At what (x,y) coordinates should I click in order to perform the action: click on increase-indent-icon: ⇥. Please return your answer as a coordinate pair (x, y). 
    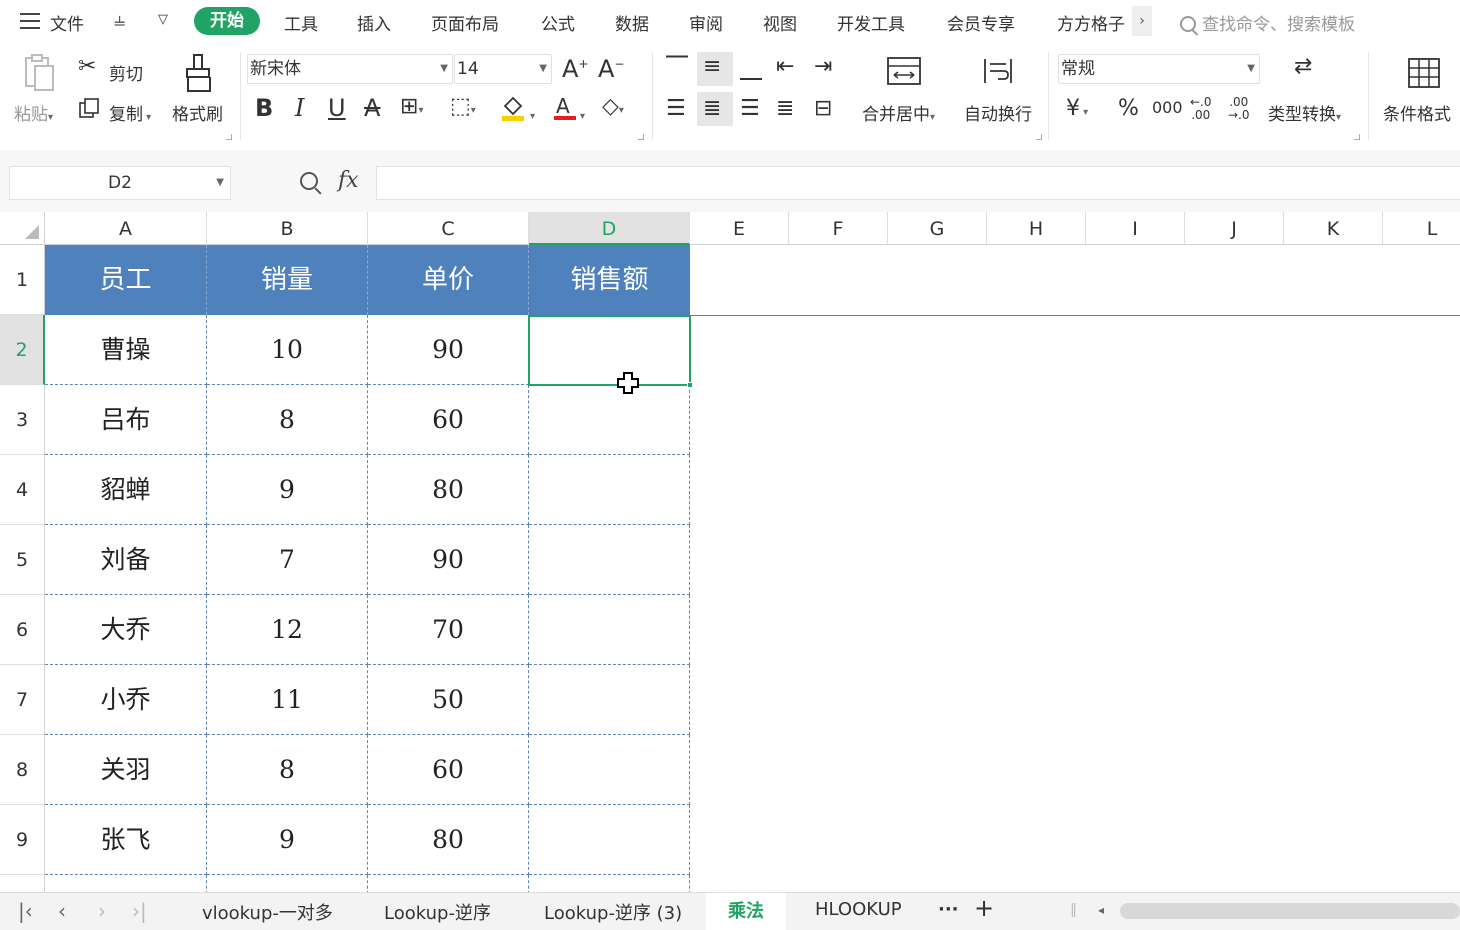
    Looking at the image, I should click on (823, 67).